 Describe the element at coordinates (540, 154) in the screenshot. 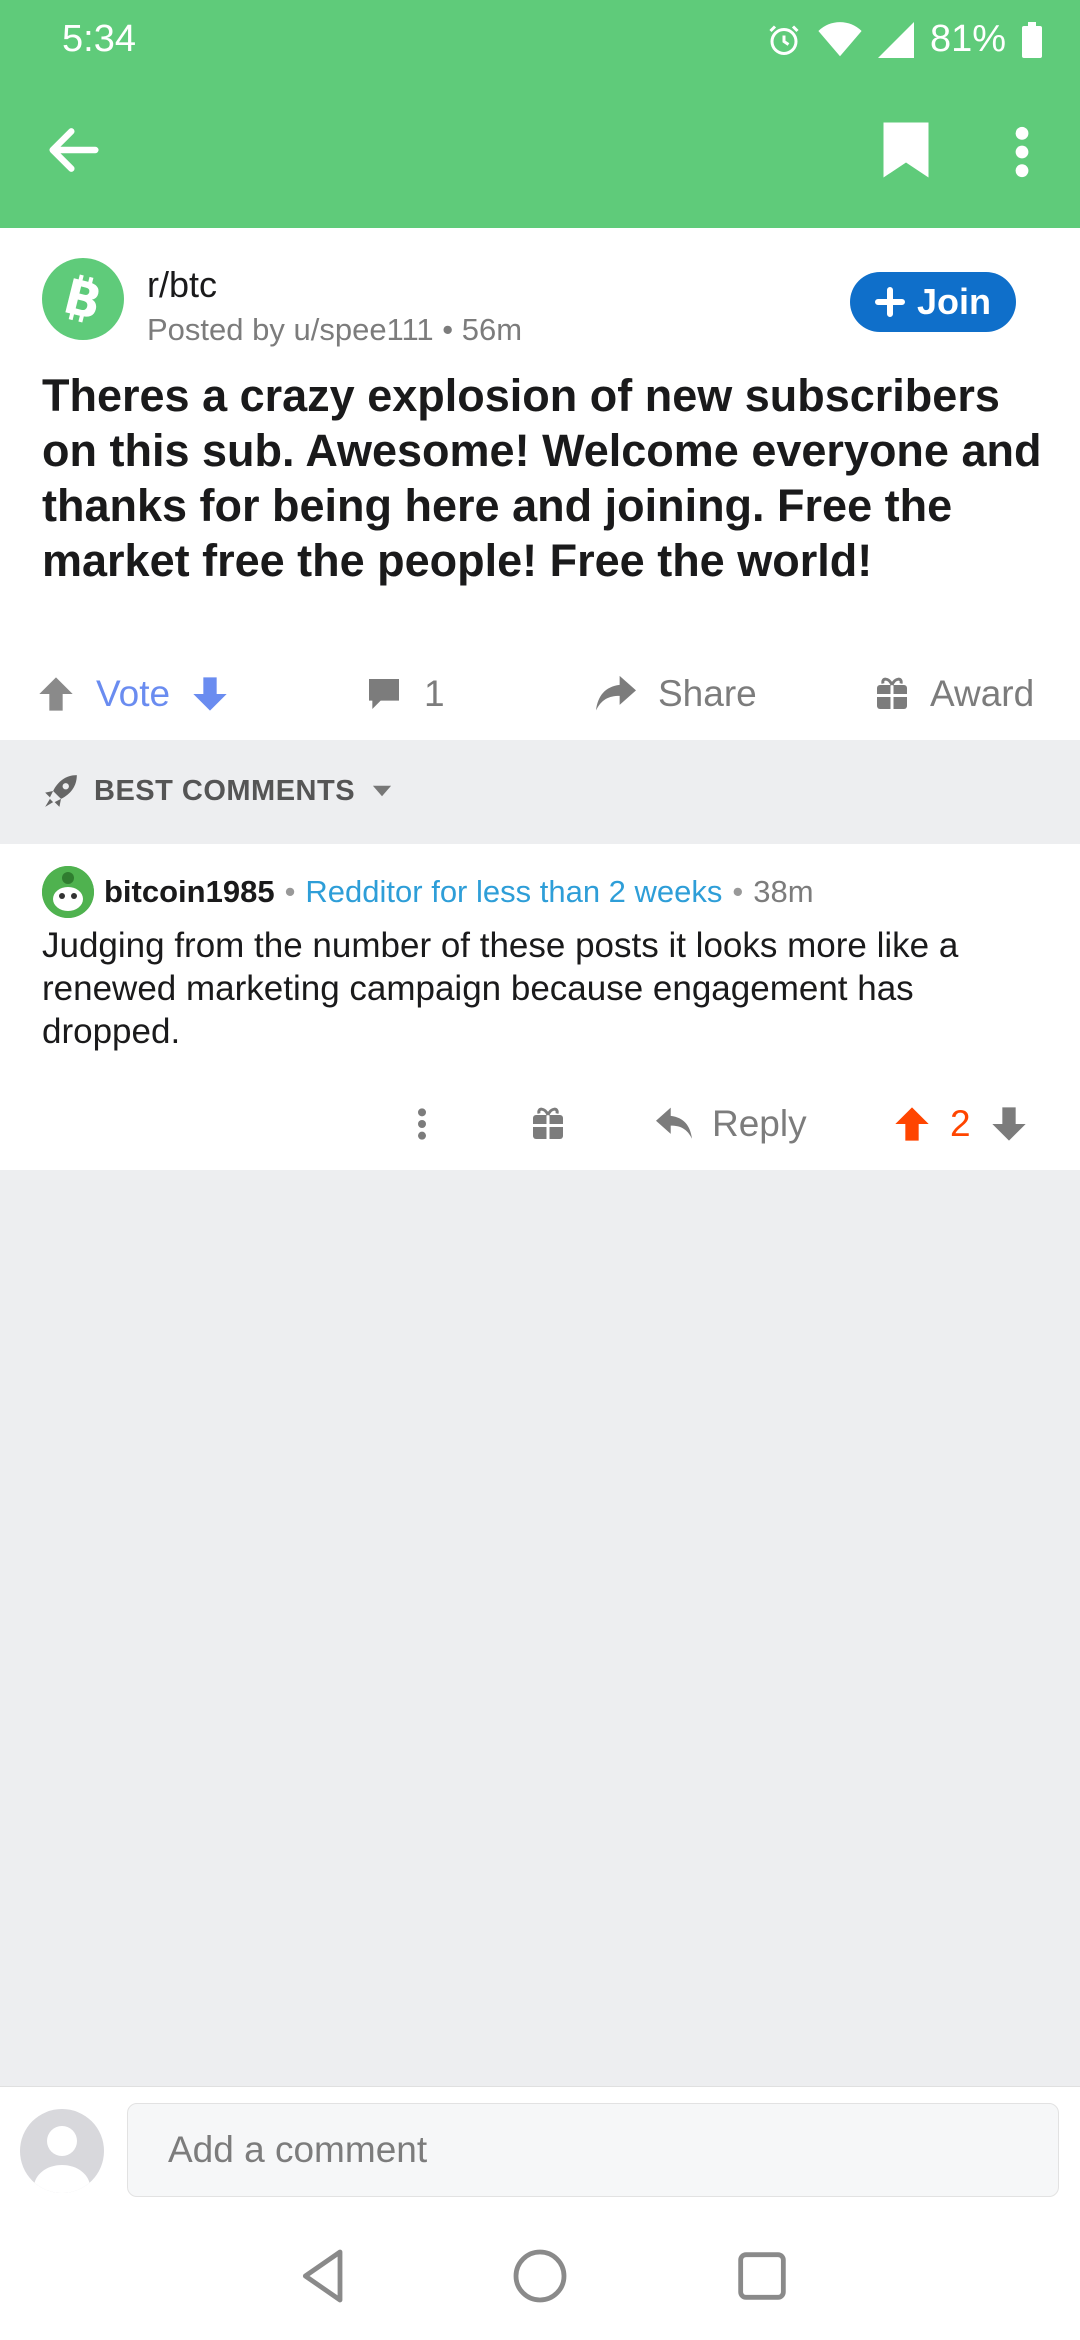

I see `app-toolbar` at that location.